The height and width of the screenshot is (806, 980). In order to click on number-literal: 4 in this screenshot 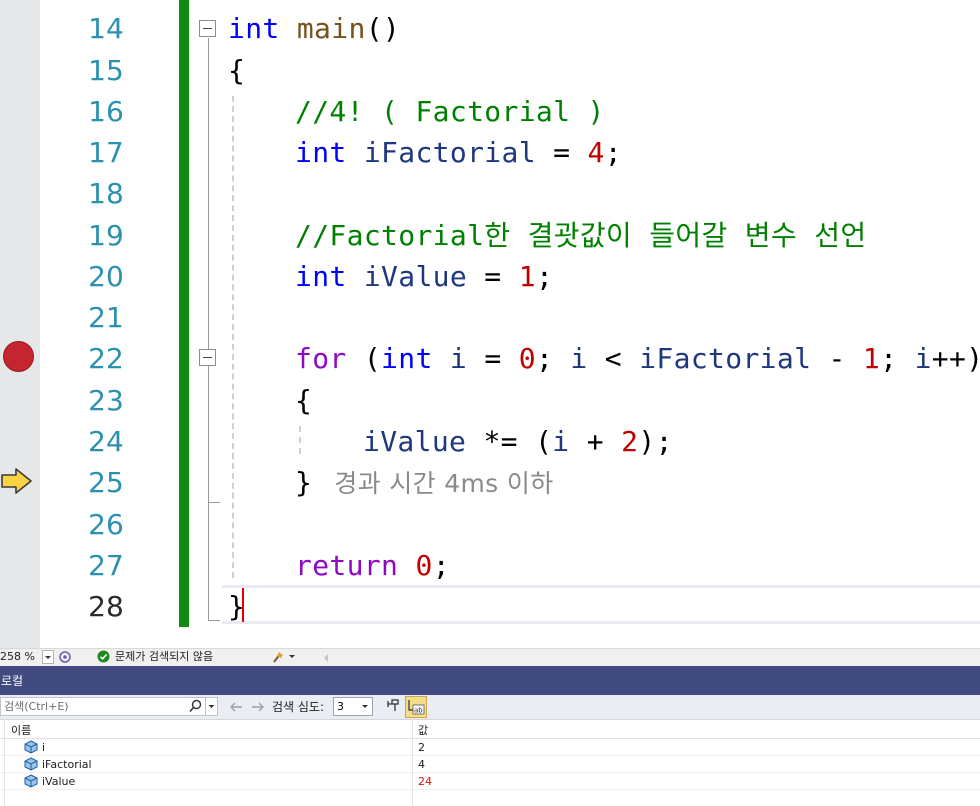, I will do `click(596, 152)`.